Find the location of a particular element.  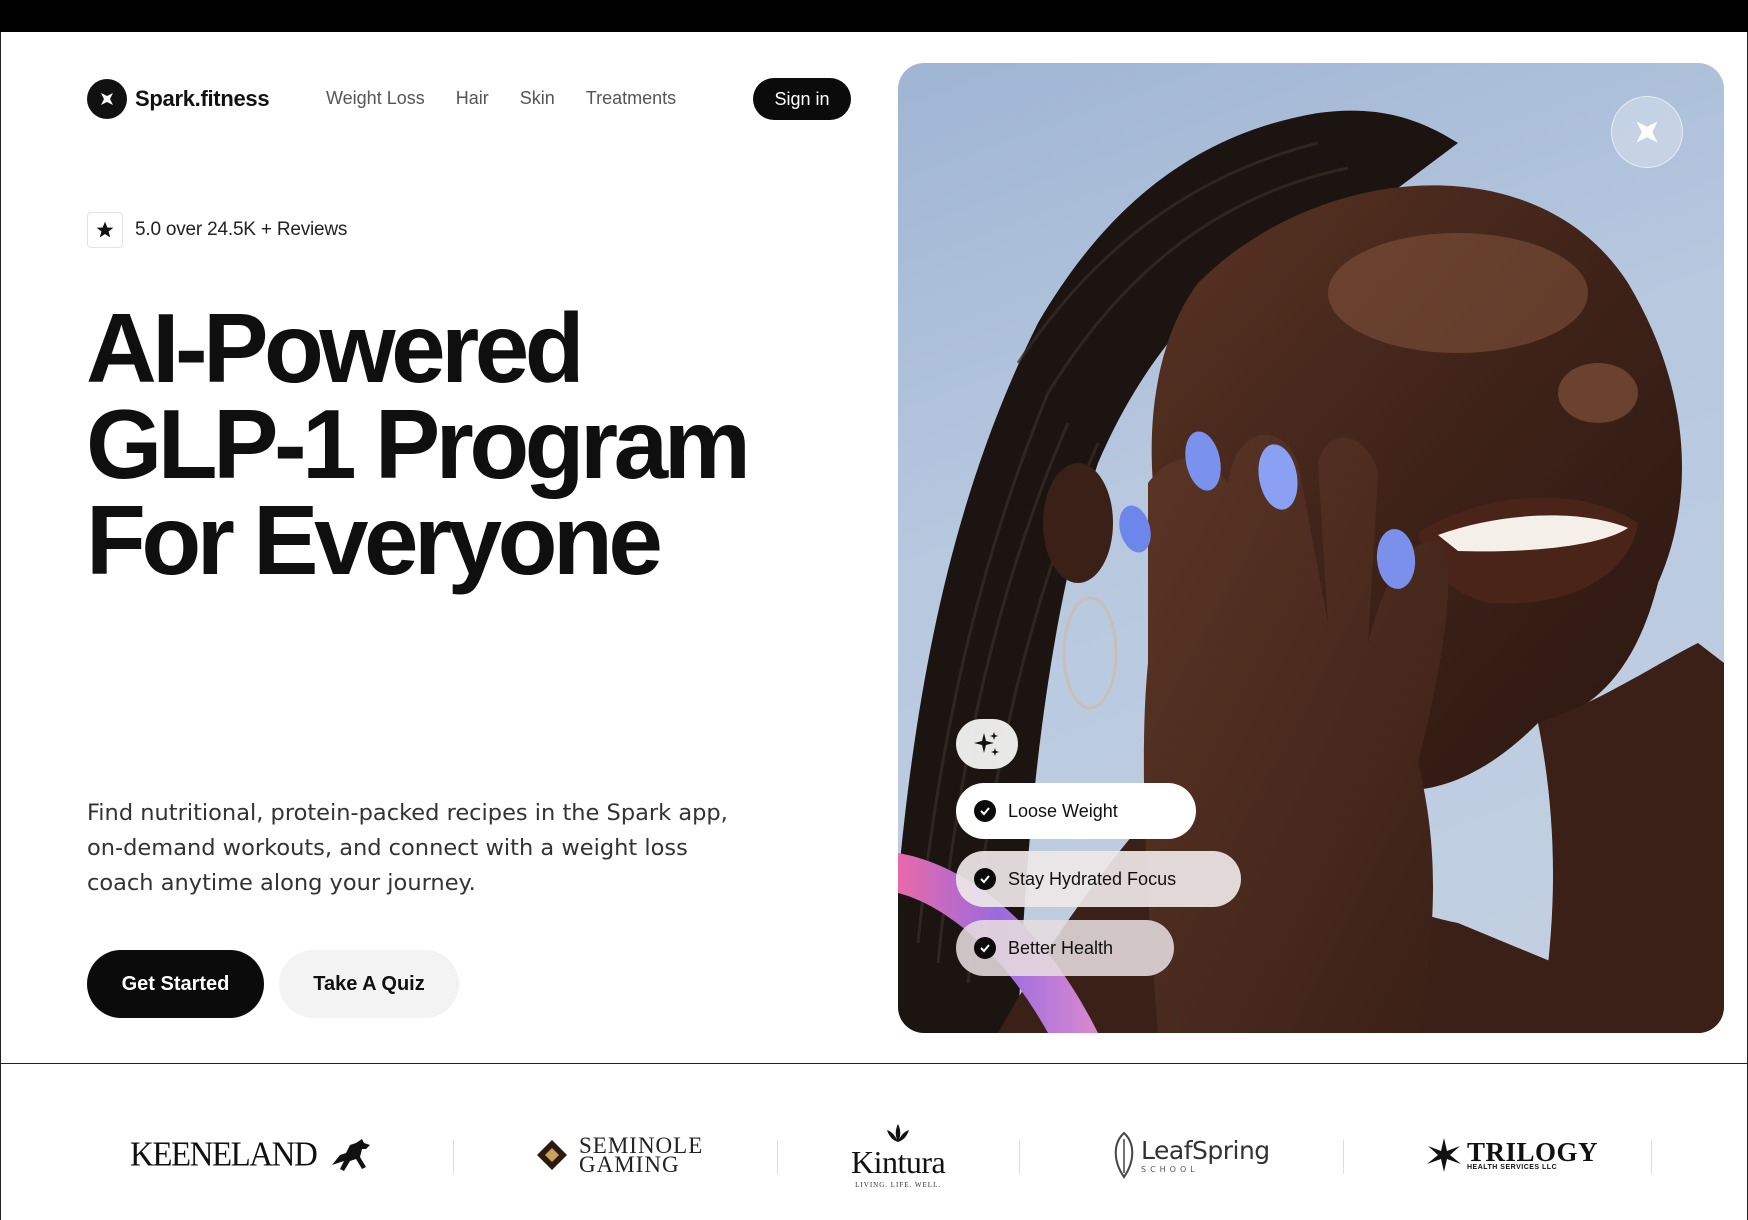

spark-badge-icon is located at coordinates (1647, 132).